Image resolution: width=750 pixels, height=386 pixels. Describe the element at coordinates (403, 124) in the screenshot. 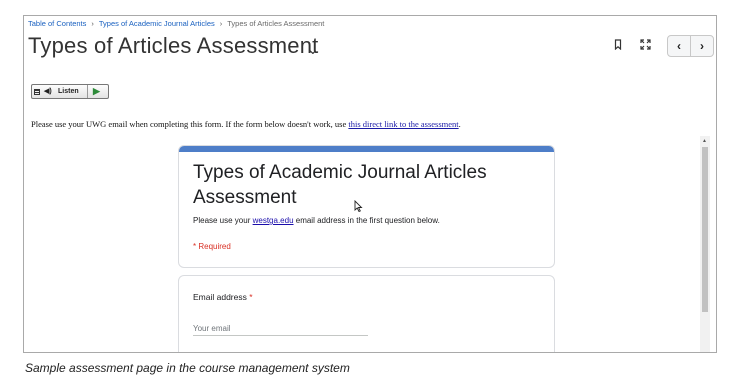

I see `direct-assessment-link: this direct link to the assessment` at that location.